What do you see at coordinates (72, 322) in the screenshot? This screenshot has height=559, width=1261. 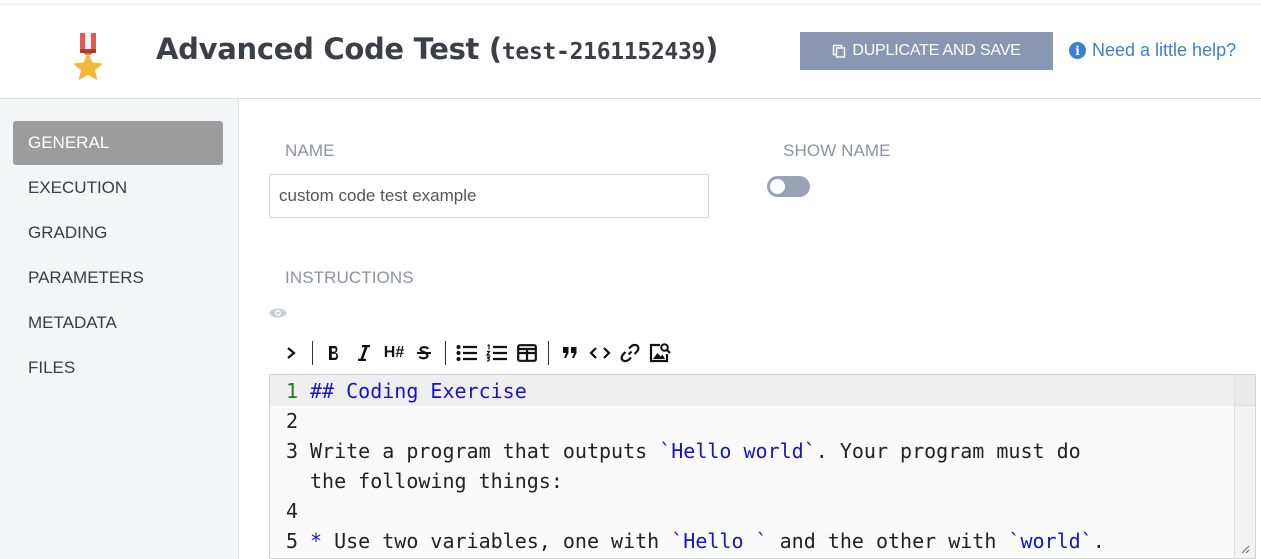 I see `sidebar-item-label: METADATA` at bounding box center [72, 322].